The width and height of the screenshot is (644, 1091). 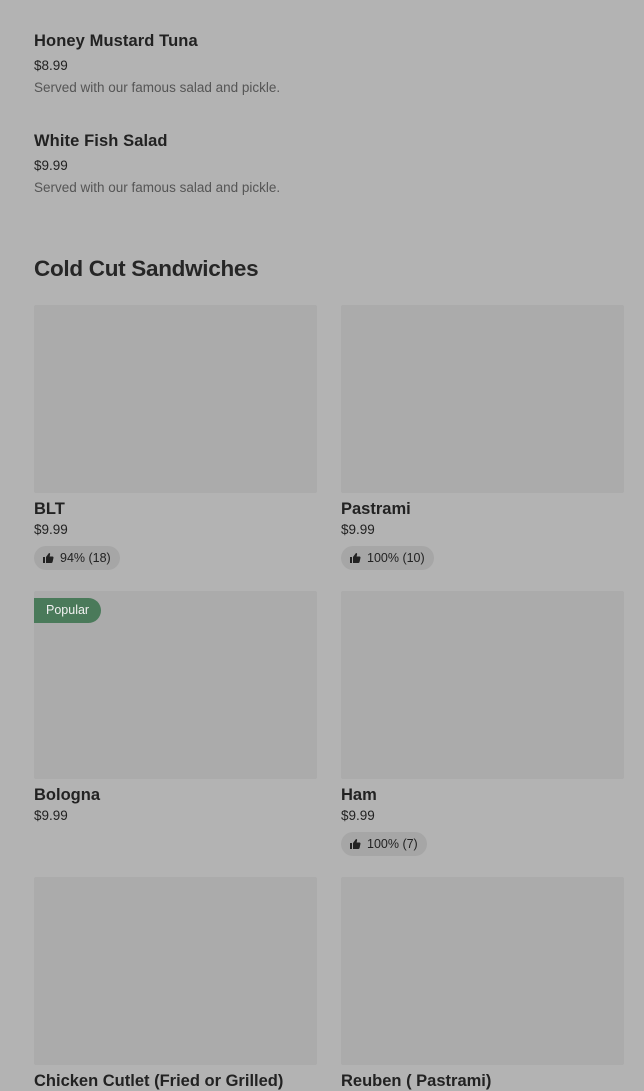 I want to click on menu-item-price: $8.99, so click(x=51, y=65).